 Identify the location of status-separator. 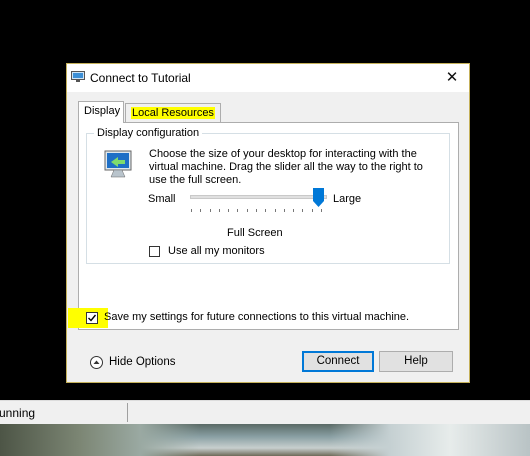
(127, 412).